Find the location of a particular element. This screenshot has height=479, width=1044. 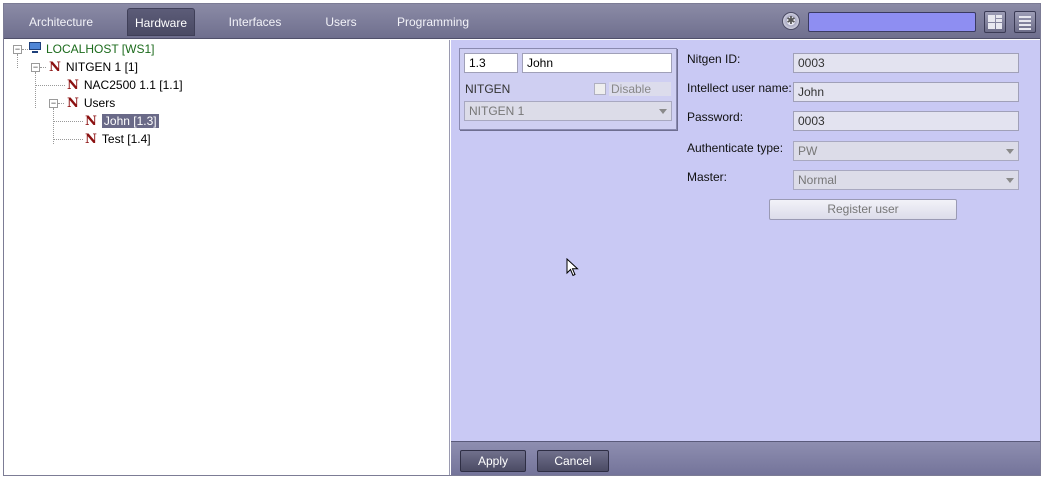

tree-node-label: John [1.3] is located at coordinates (130, 121).